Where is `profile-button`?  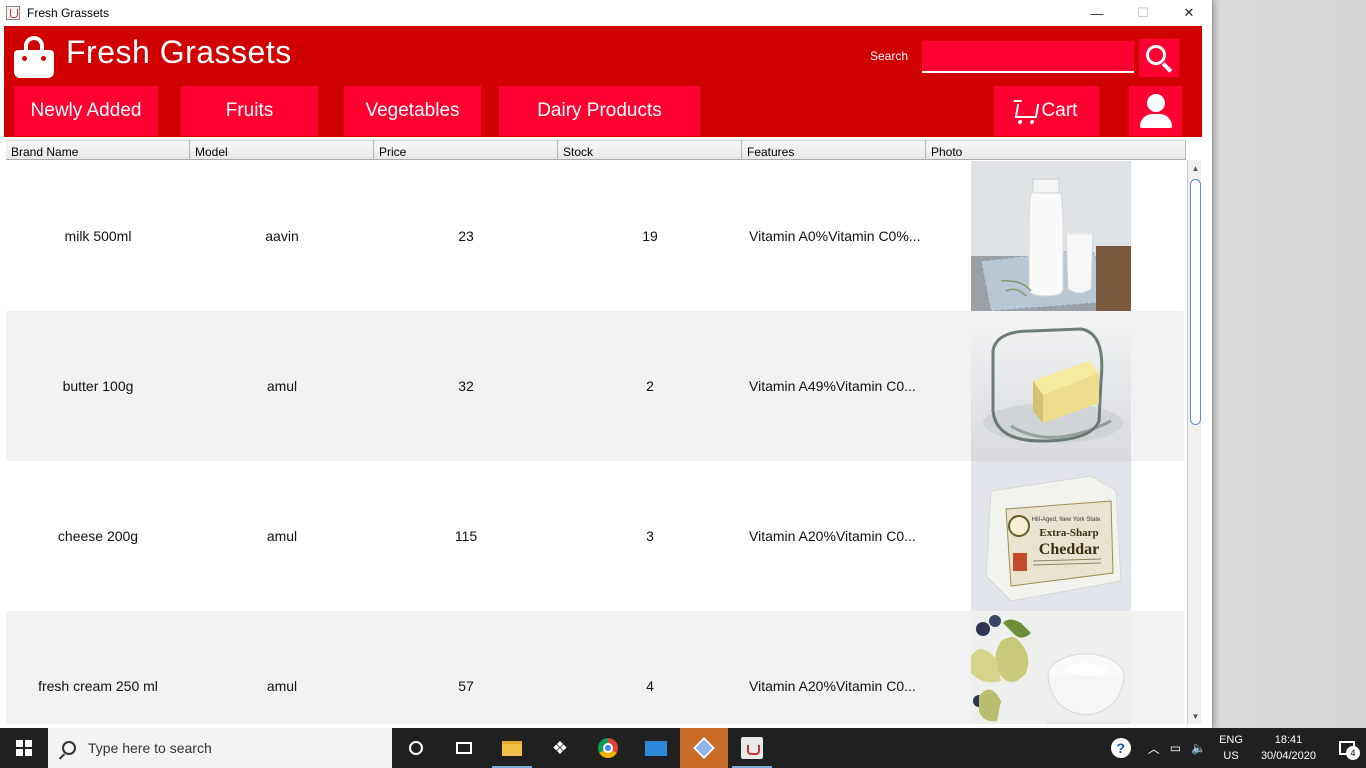 profile-button is located at coordinates (1155, 111).